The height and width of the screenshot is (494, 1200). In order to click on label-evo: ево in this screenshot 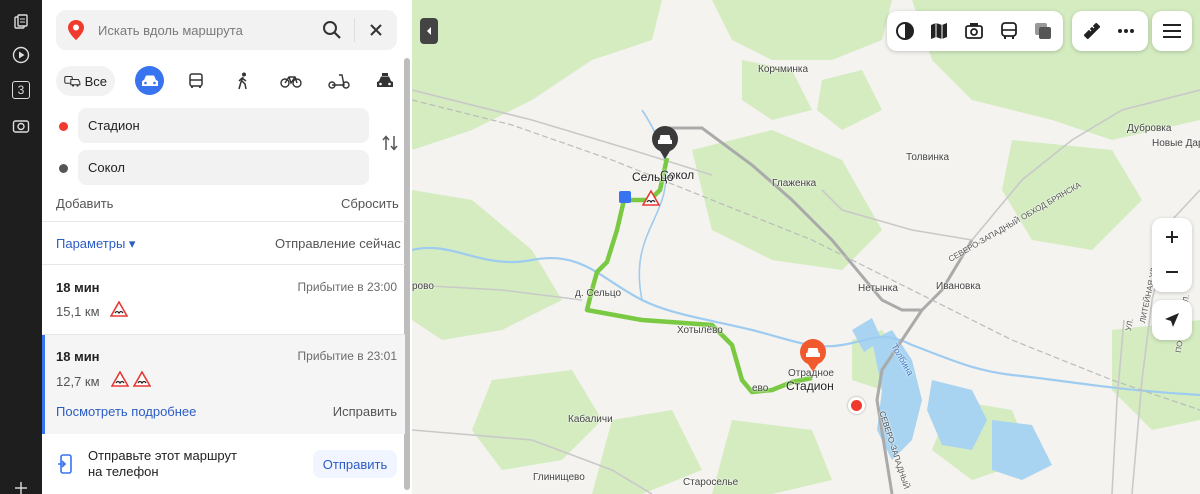, I will do `click(760, 388)`.